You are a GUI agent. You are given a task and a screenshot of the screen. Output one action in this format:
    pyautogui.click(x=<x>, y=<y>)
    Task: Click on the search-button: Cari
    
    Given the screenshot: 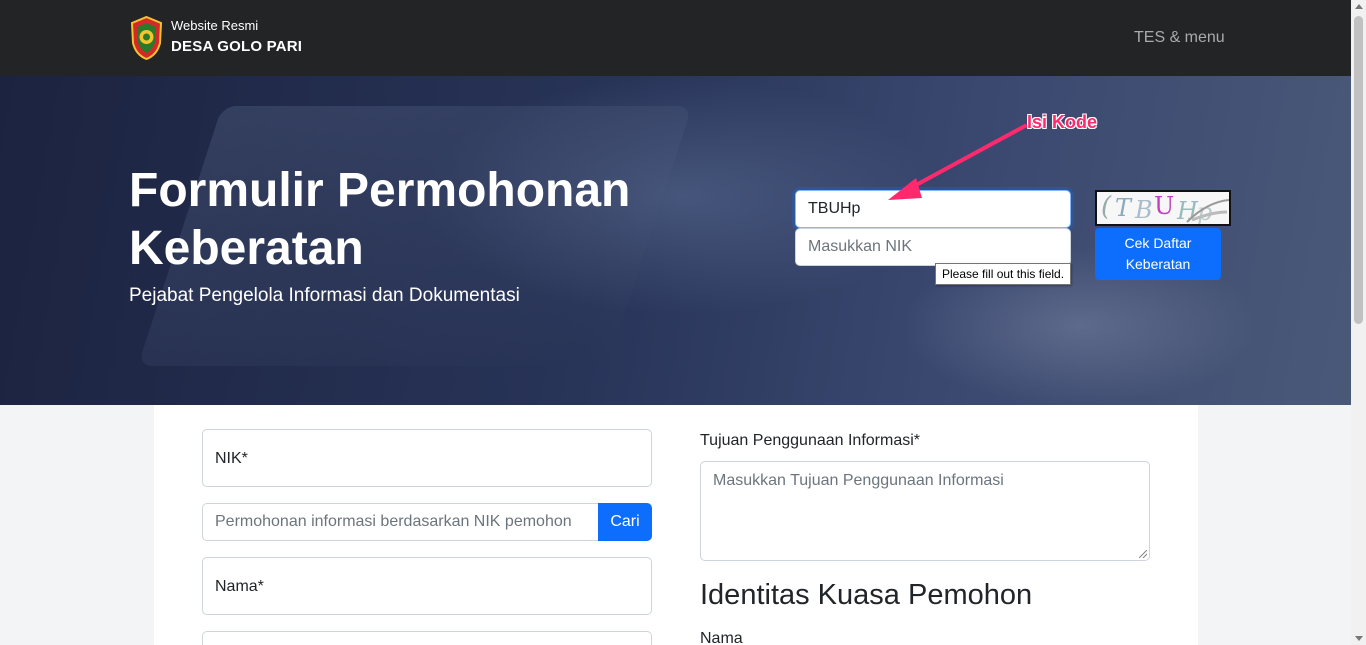 What is the action you would take?
    pyautogui.click(x=625, y=522)
    